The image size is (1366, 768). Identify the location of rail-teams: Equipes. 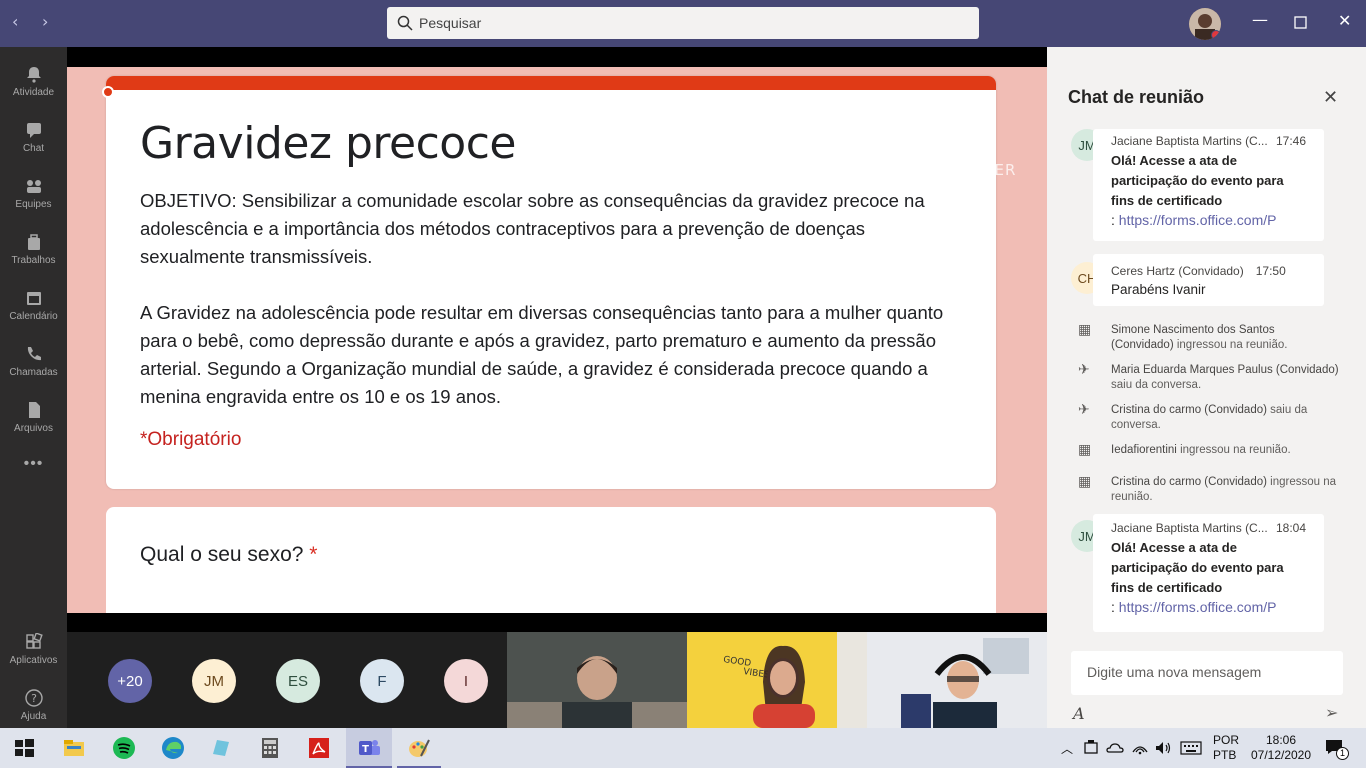
(33, 195).